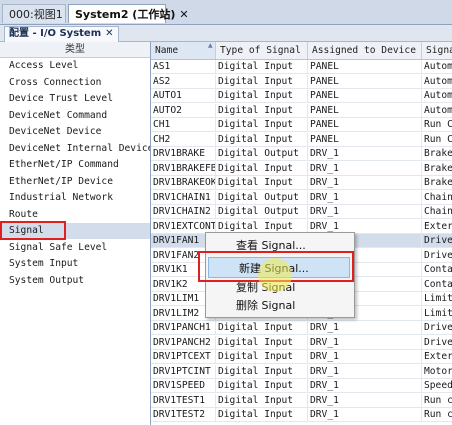 Image resolution: width=452 pixels, height=425 pixels. Describe the element at coordinates (437, 140) in the screenshot. I see `cell-label: Run Chain 2` at that location.